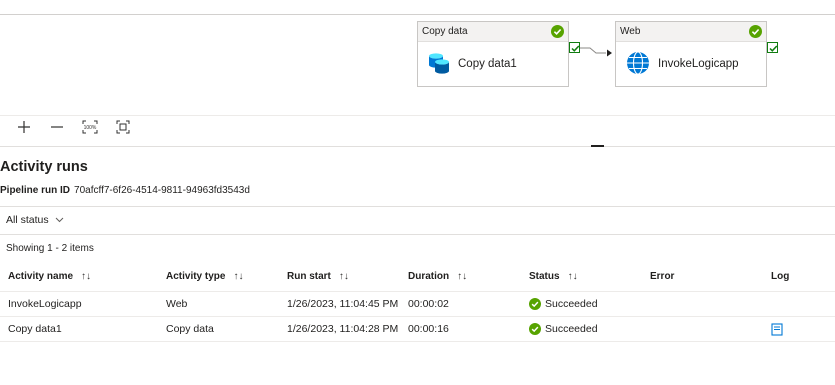  Describe the element at coordinates (553, 276) in the screenshot. I see `column-header-status: Status ↑↓` at that location.